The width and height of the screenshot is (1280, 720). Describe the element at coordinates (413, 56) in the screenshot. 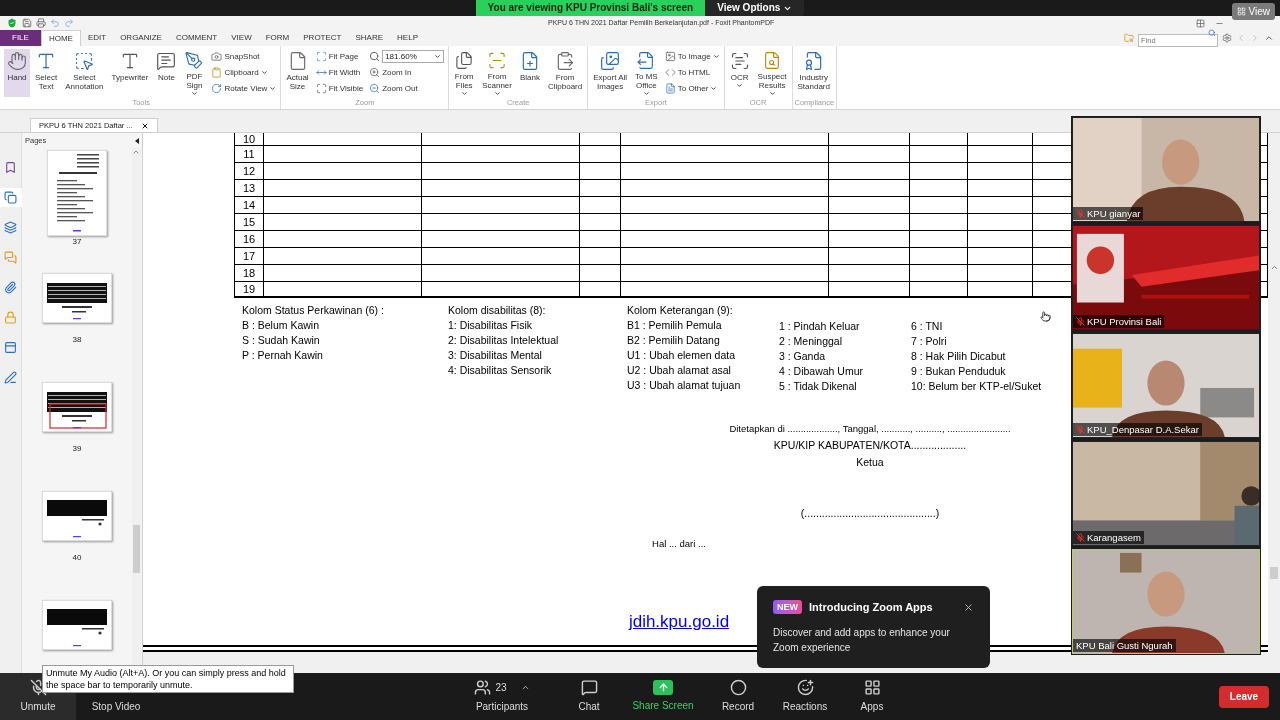

I see `zoom-field: 181.60%` at that location.